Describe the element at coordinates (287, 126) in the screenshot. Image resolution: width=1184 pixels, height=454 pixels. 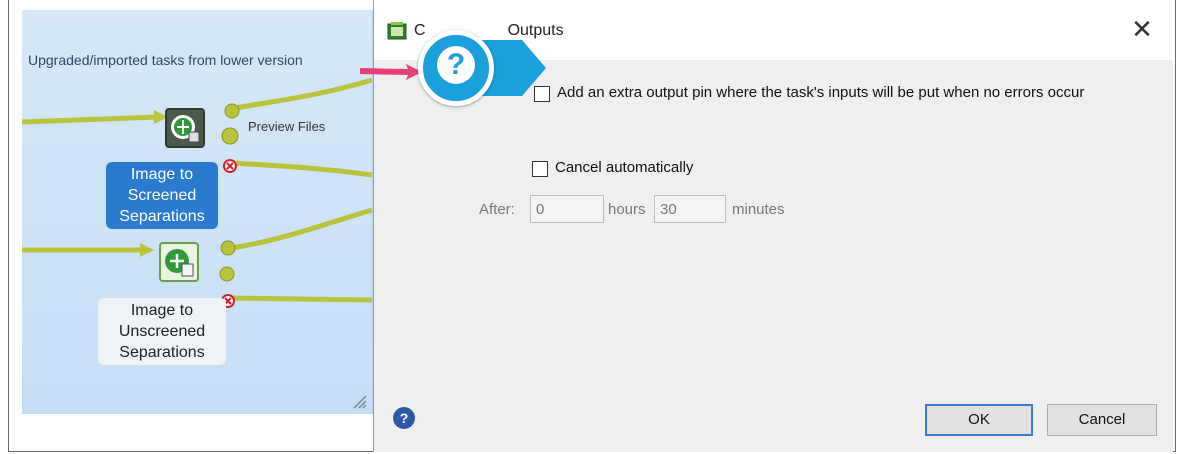
I see `pin-label-preview-files: Preview Files` at that location.